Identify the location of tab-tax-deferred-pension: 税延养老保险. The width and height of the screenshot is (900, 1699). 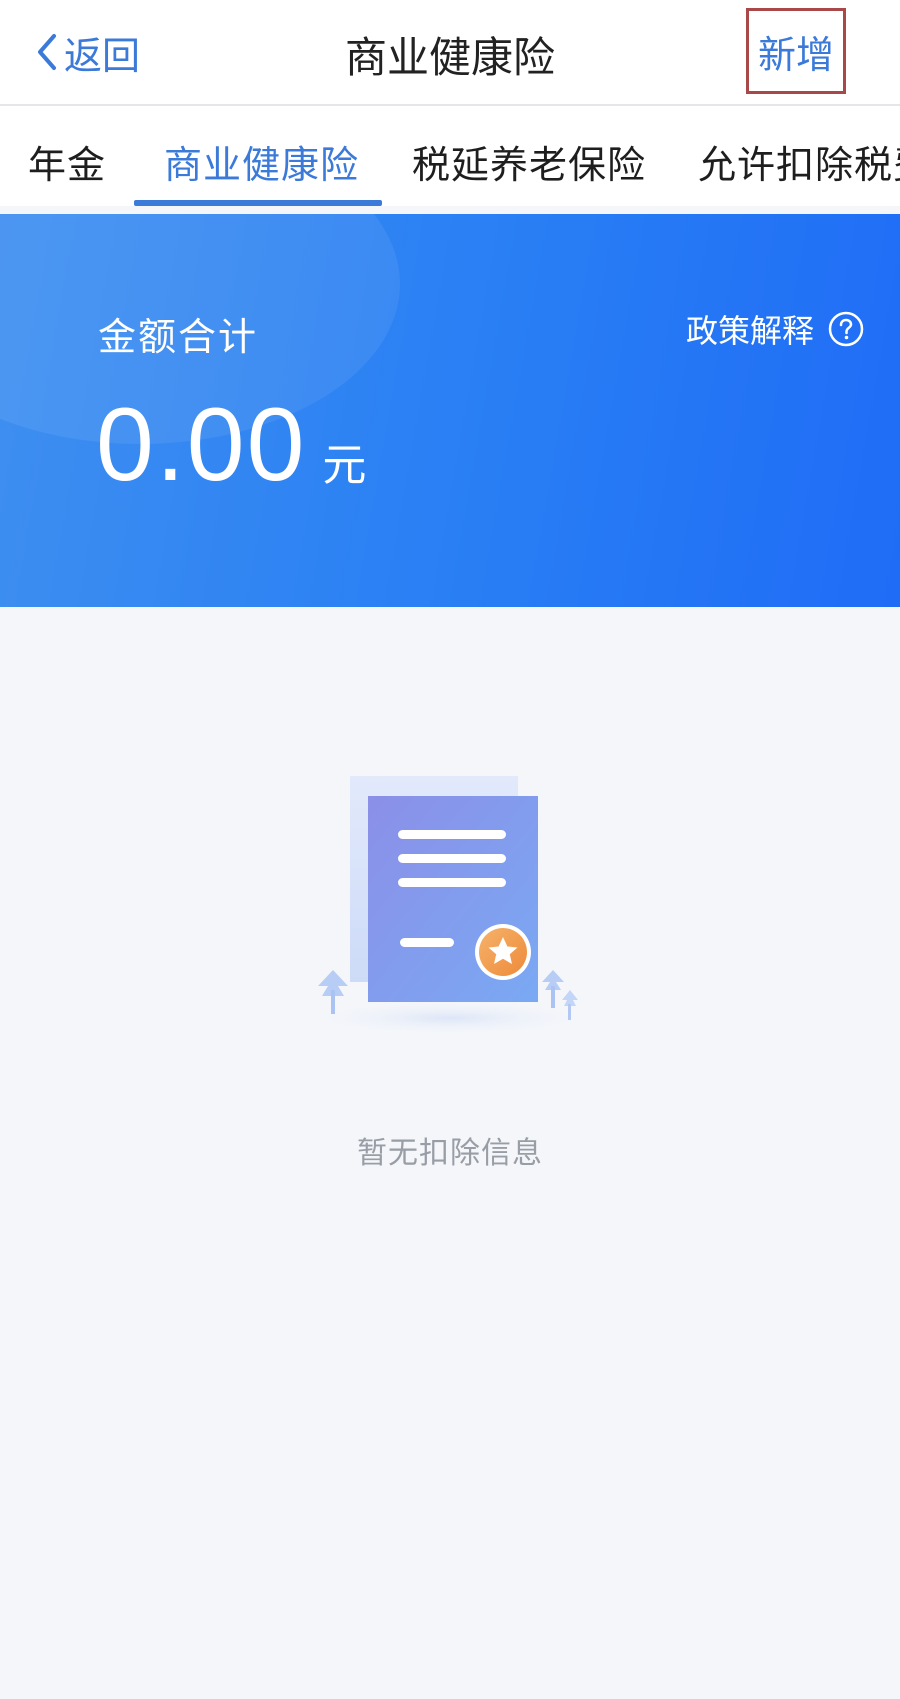
(529, 161).